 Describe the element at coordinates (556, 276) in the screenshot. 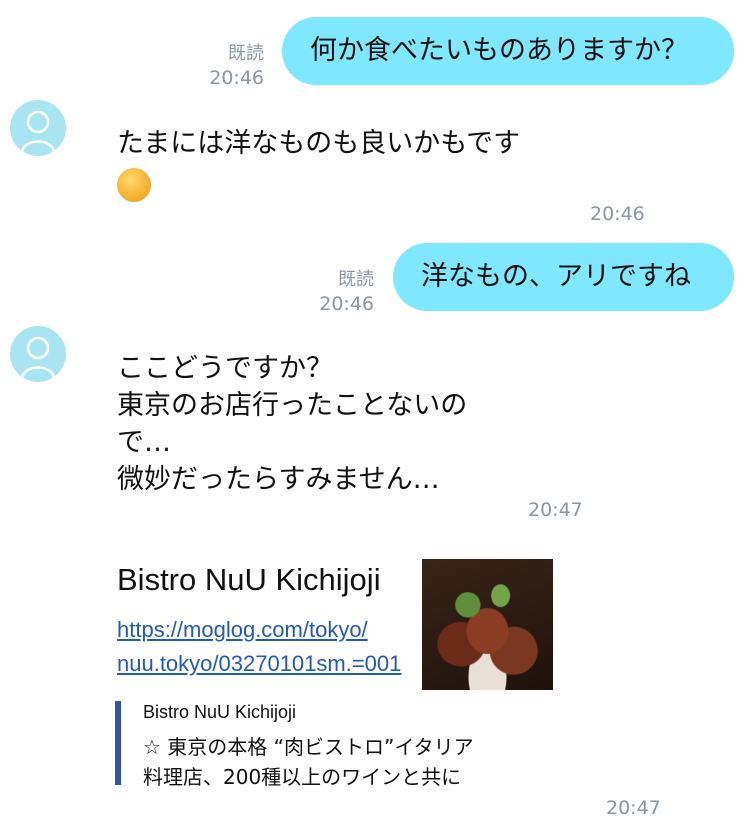

I see `message-text: 洋なもの、アリですね` at that location.